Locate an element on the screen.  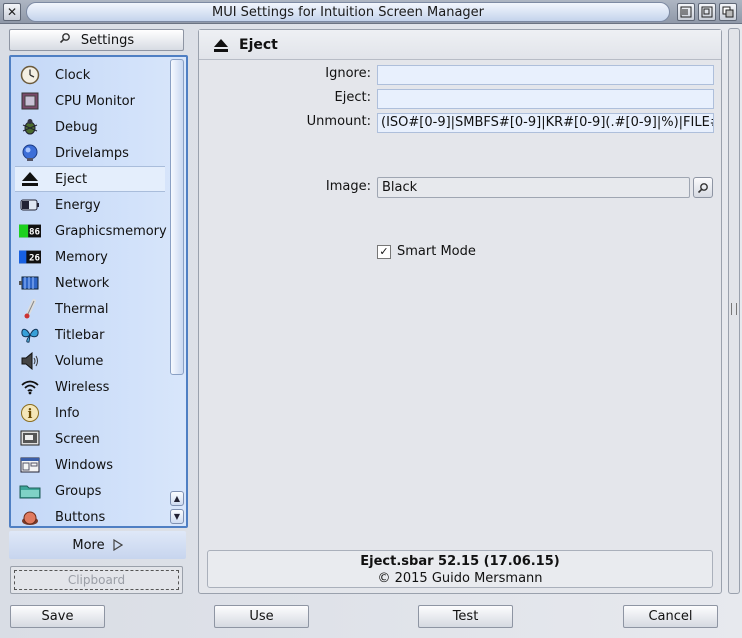
sidebar-item-network: Network is located at coordinates (90, 283).